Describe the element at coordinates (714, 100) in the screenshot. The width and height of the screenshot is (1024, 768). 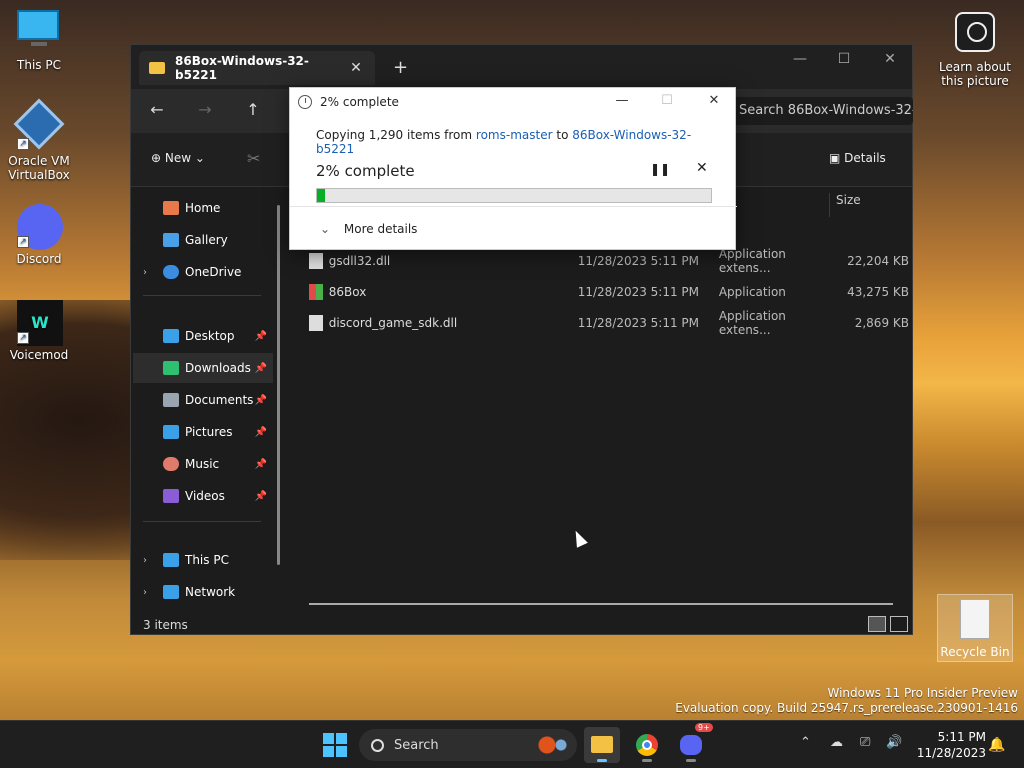
I see `close-icon: ✕` at that location.